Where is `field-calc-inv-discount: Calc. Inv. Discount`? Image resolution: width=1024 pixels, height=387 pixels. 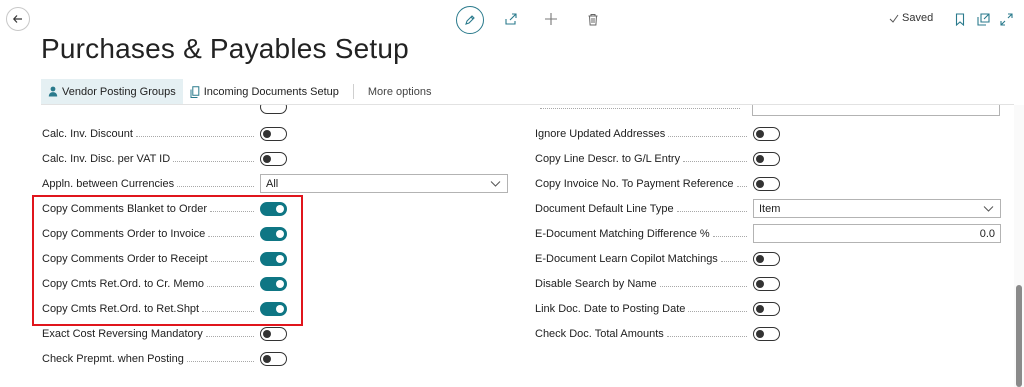
field-calc-inv-discount: Calc. Inv. Discount is located at coordinates (277, 133).